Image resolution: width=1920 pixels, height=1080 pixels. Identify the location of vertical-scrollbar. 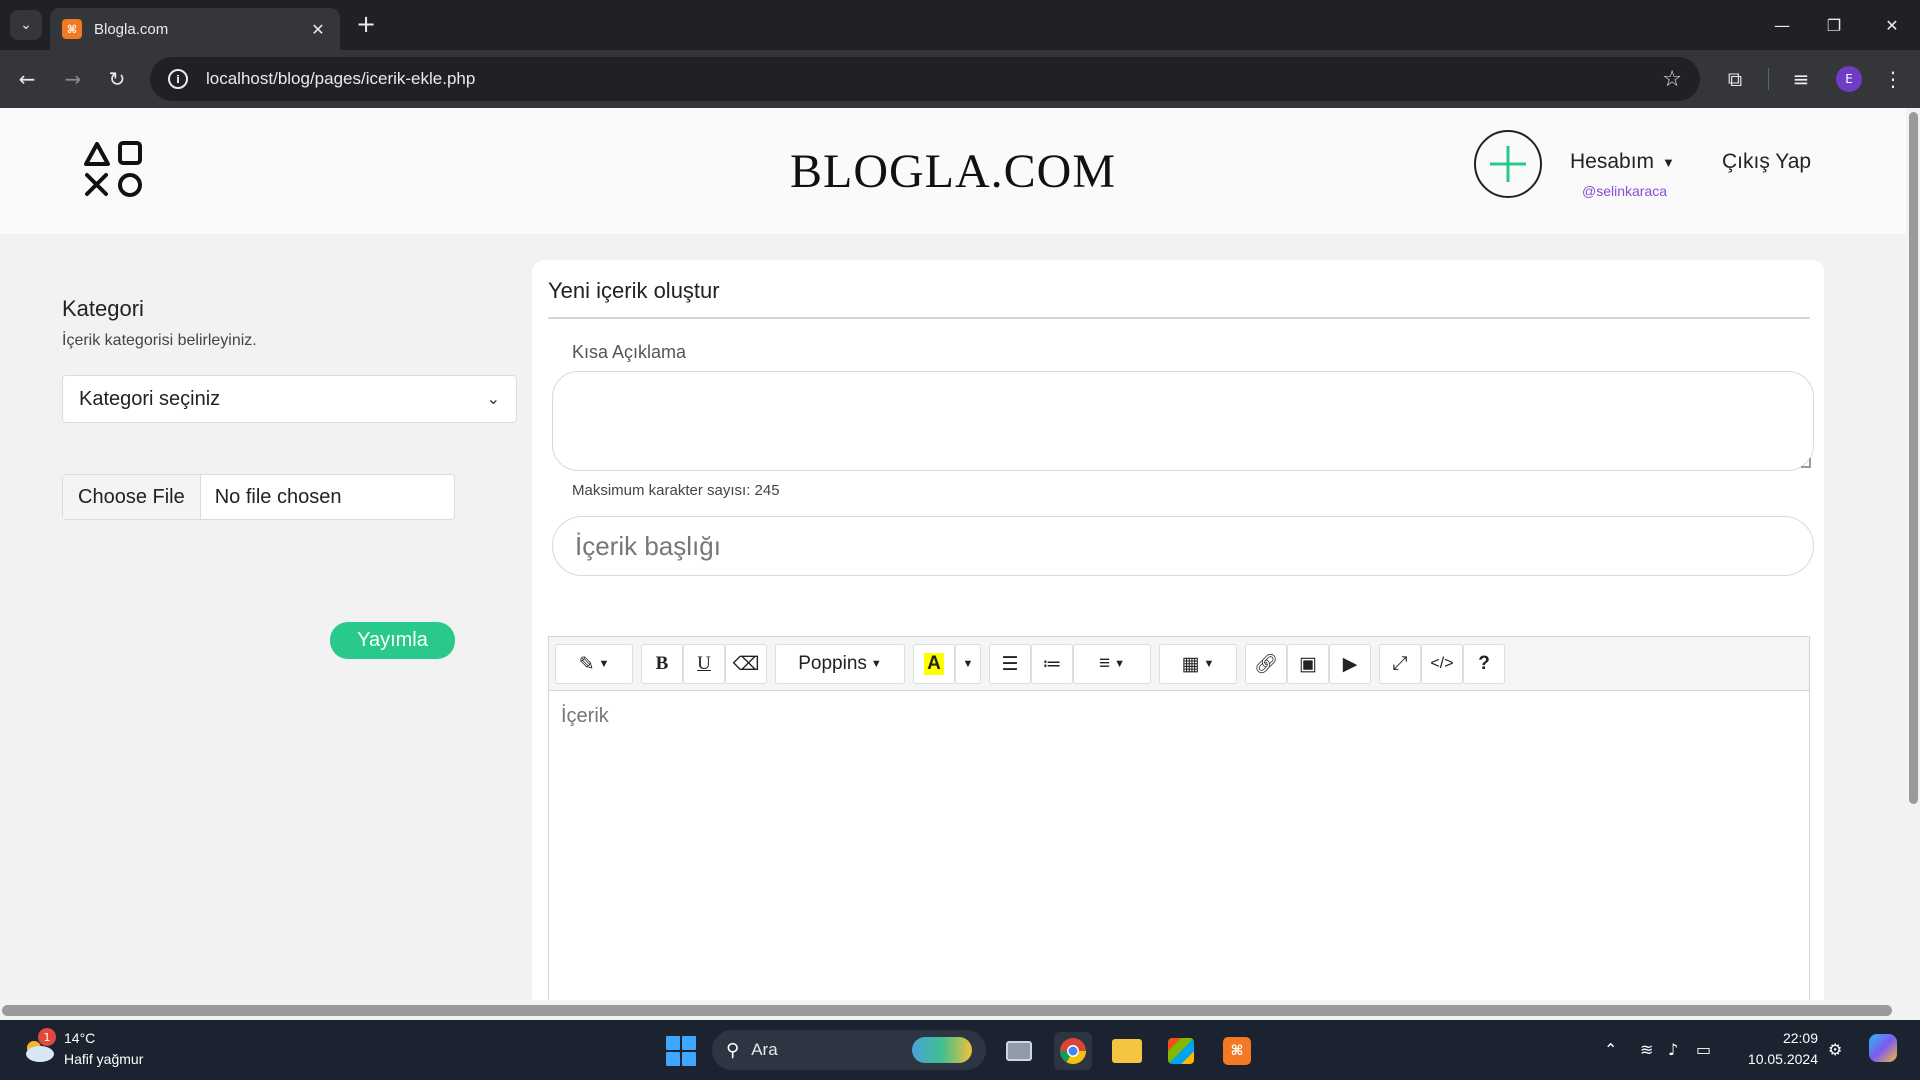
(1913, 554).